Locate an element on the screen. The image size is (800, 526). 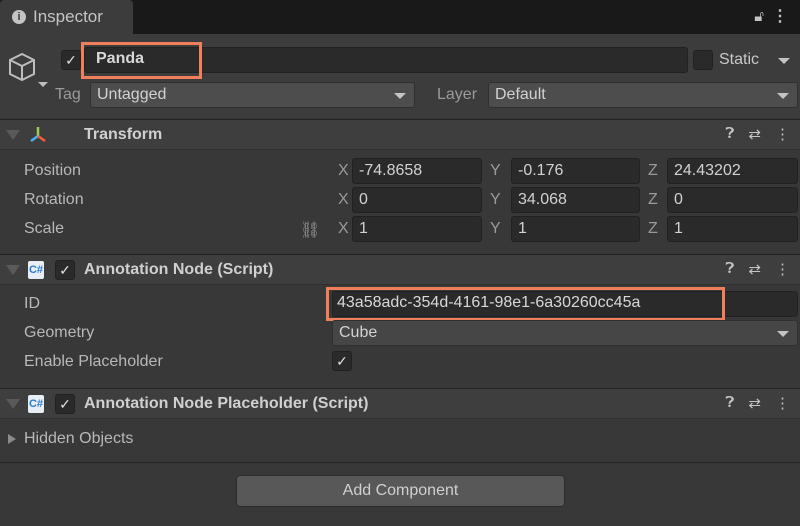
tag-dropdown: Untagged is located at coordinates (252, 95).